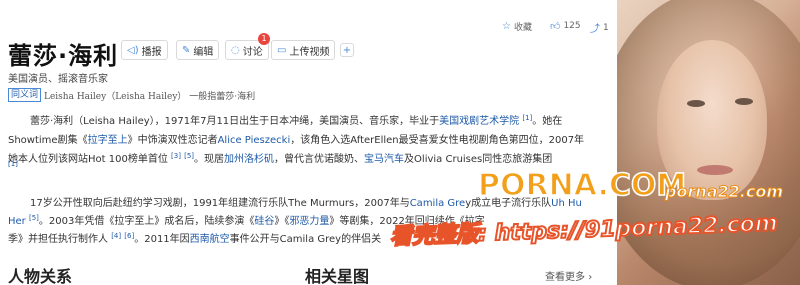  Describe the element at coordinates (744, 101) in the screenshot. I see `photo-eye-right` at that location.